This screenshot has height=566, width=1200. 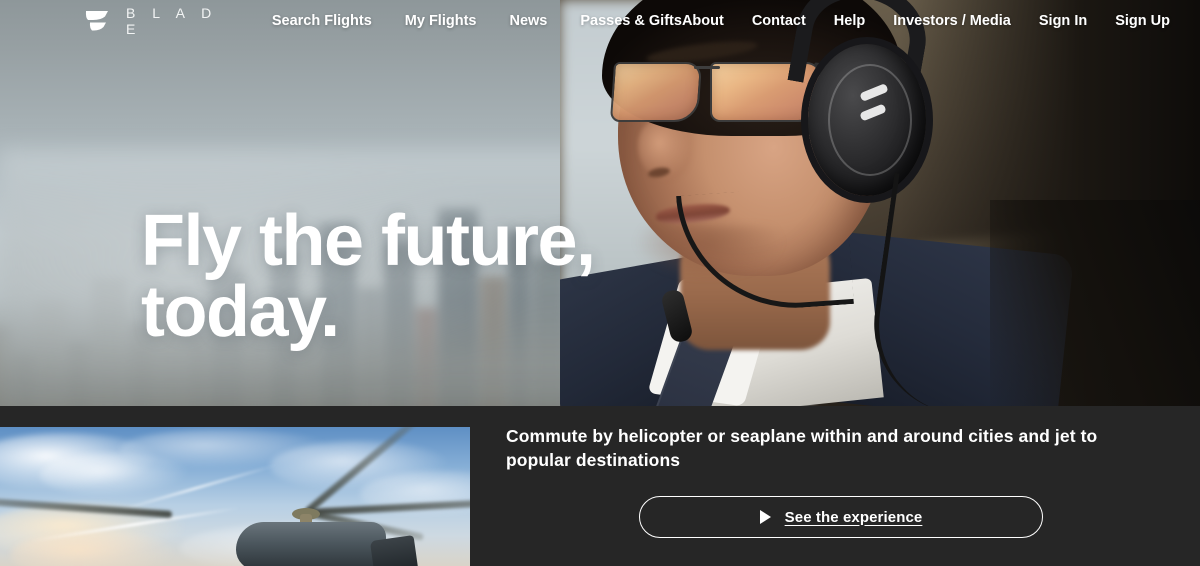 I want to click on hero-headline: Fly the future, today., so click(x=368, y=276).